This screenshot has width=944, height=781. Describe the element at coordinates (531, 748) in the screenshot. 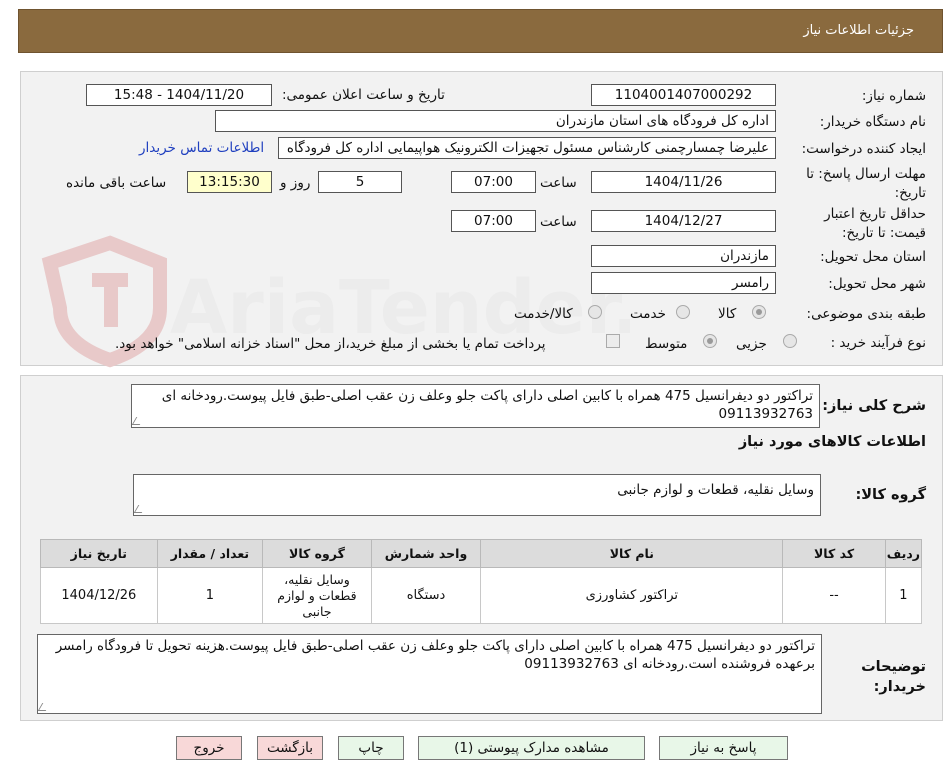

I see `view-attachments-button: مشاهده مدارک پیوستی (1)` at that location.